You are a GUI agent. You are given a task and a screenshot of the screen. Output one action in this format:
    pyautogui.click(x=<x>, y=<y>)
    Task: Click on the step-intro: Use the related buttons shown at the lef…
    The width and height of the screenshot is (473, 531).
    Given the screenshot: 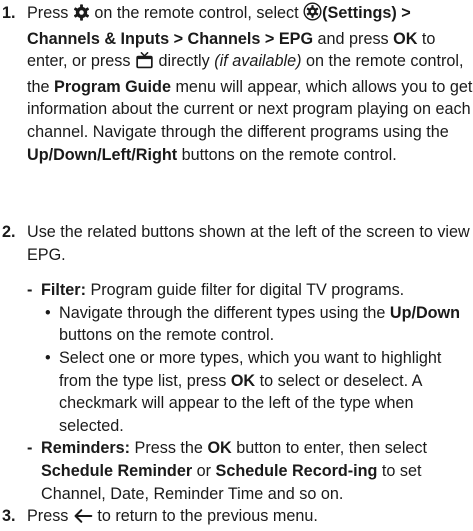 What is the action you would take?
    pyautogui.click(x=248, y=243)
    